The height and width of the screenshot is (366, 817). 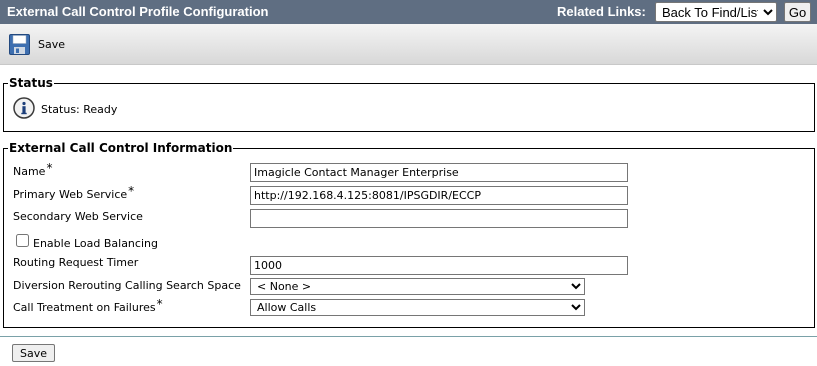 What do you see at coordinates (31, 83) in the screenshot?
I see `status-legend: Status` at bounding box center [31, 83].